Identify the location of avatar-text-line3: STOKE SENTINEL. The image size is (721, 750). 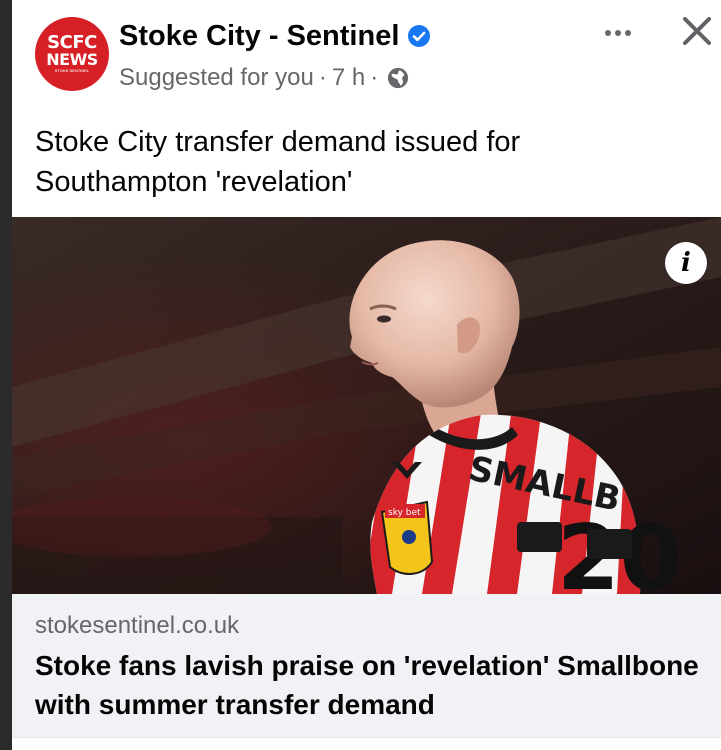
(72, 70).